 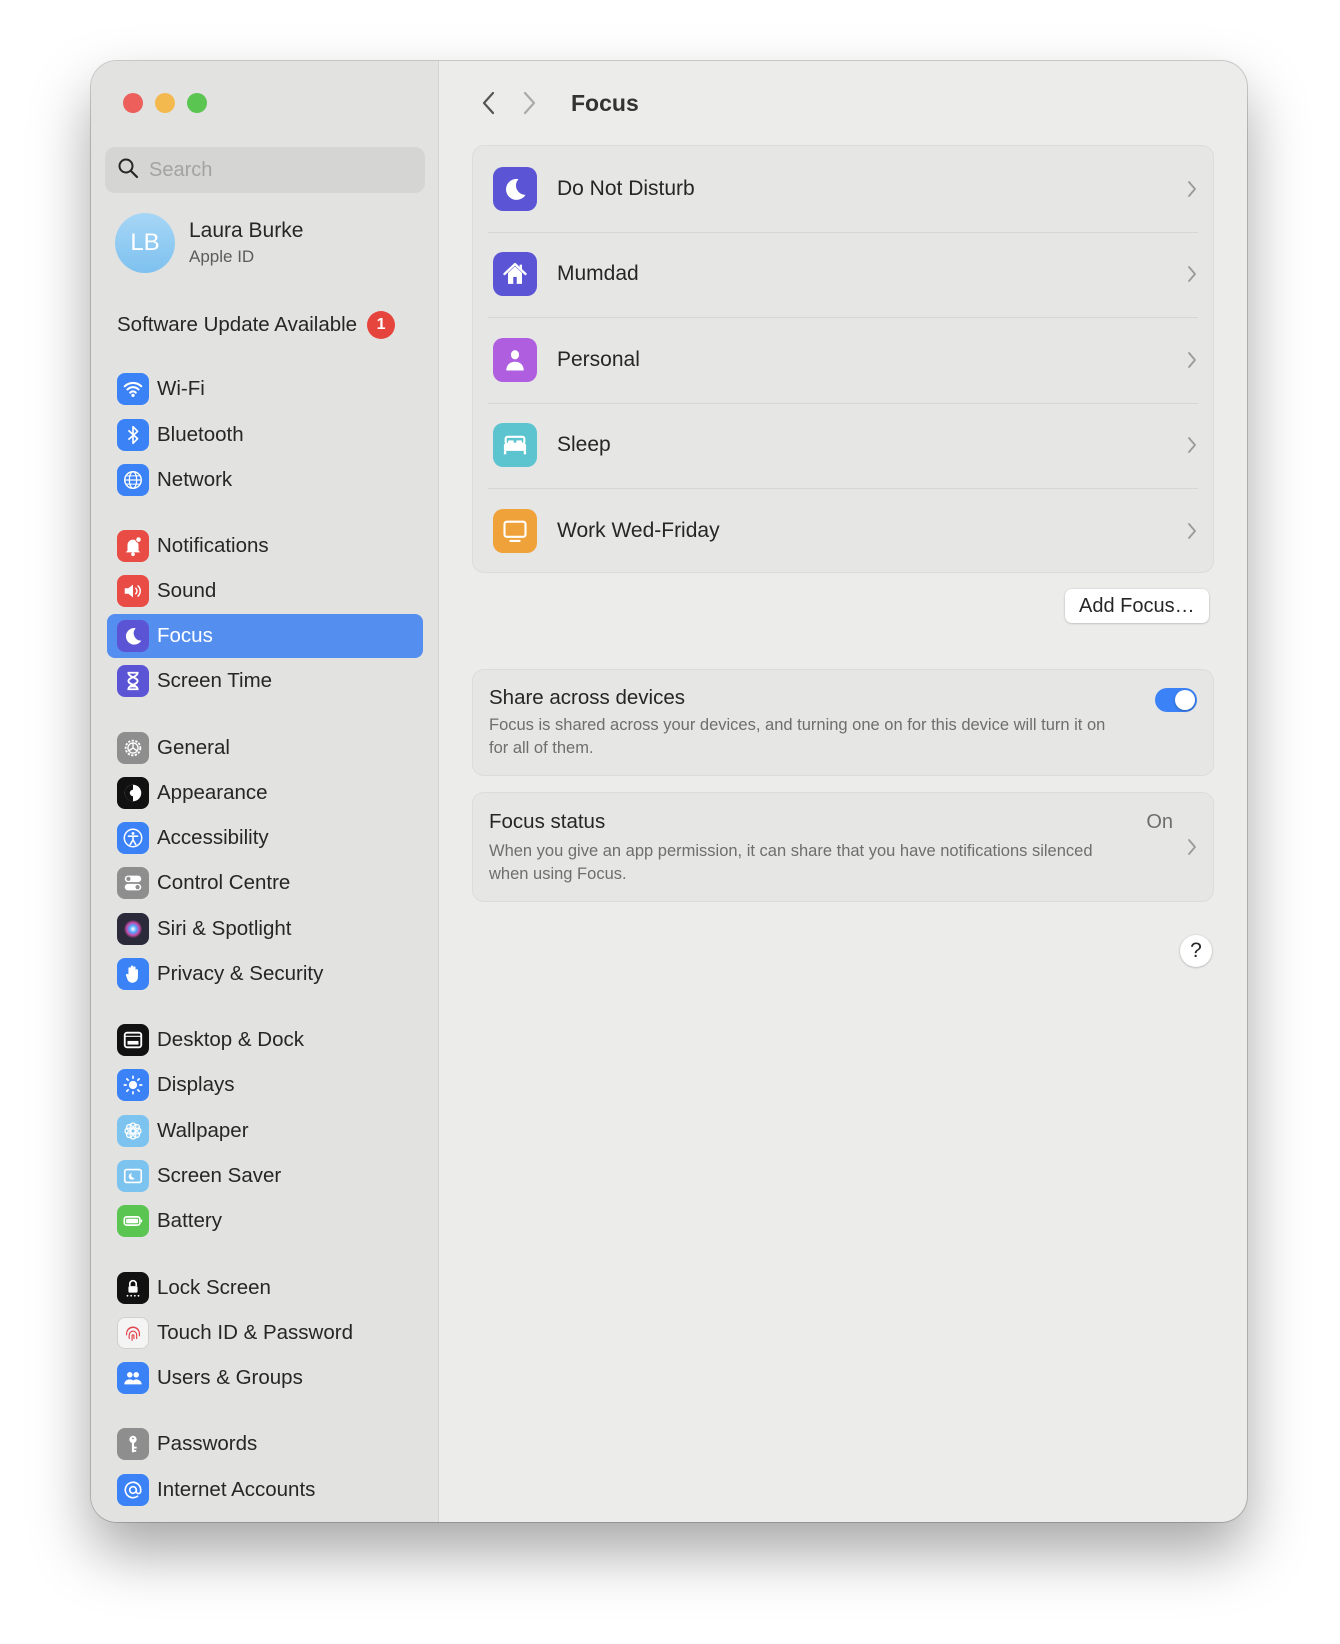 I want to click on focus-mode-row: Work Wed-Friday, so click(x=843, y=531).